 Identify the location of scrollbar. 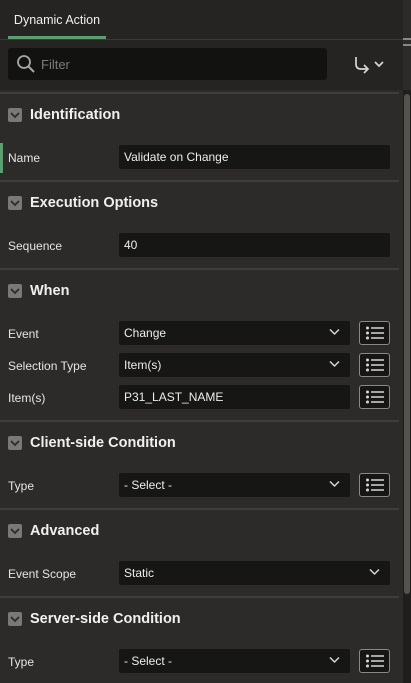
(407, 386).